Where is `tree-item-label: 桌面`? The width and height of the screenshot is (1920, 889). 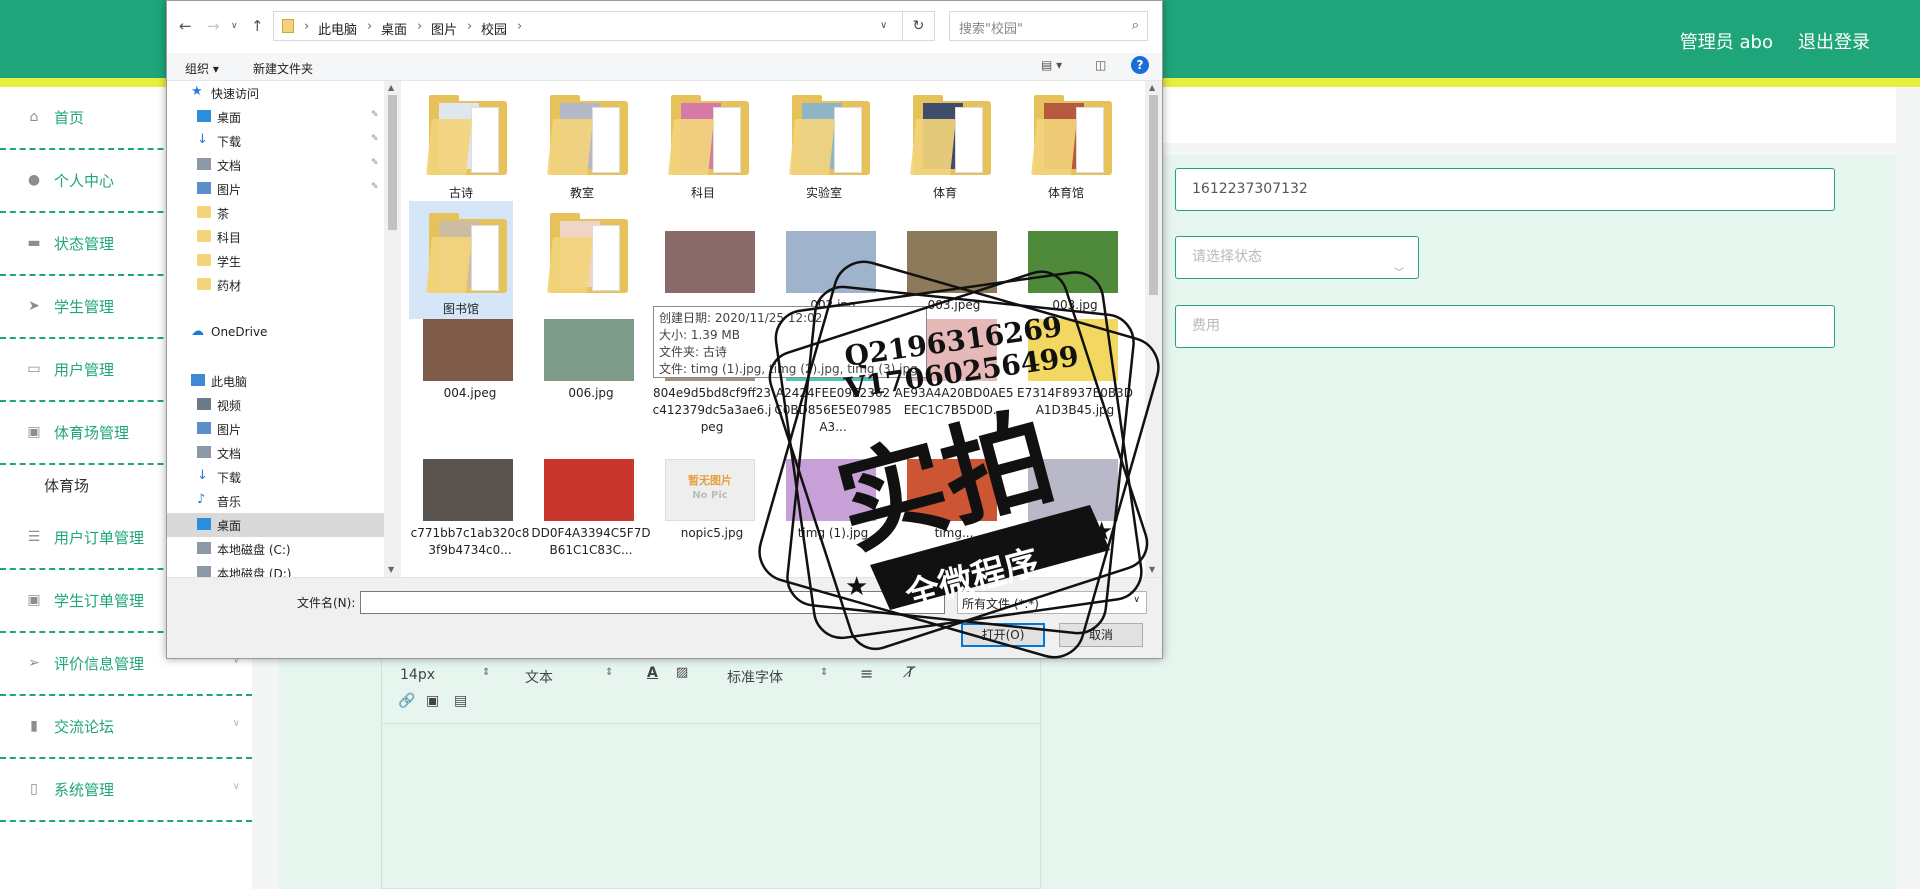
tree-item-label: 桌面 is located at coordinates (229, 118).